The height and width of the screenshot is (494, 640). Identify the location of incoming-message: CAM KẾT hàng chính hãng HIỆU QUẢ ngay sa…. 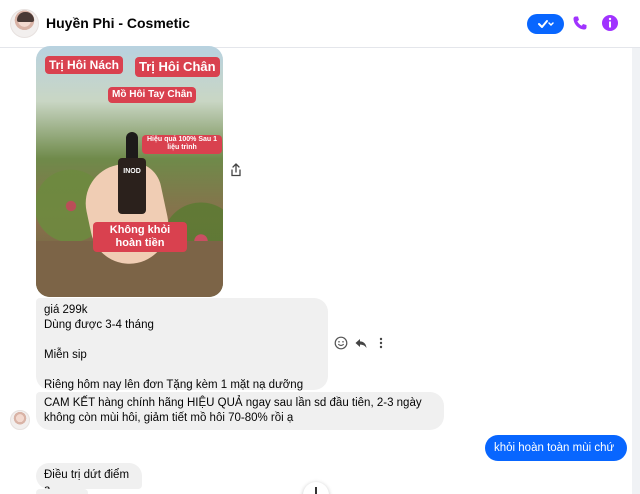
(240, 411).